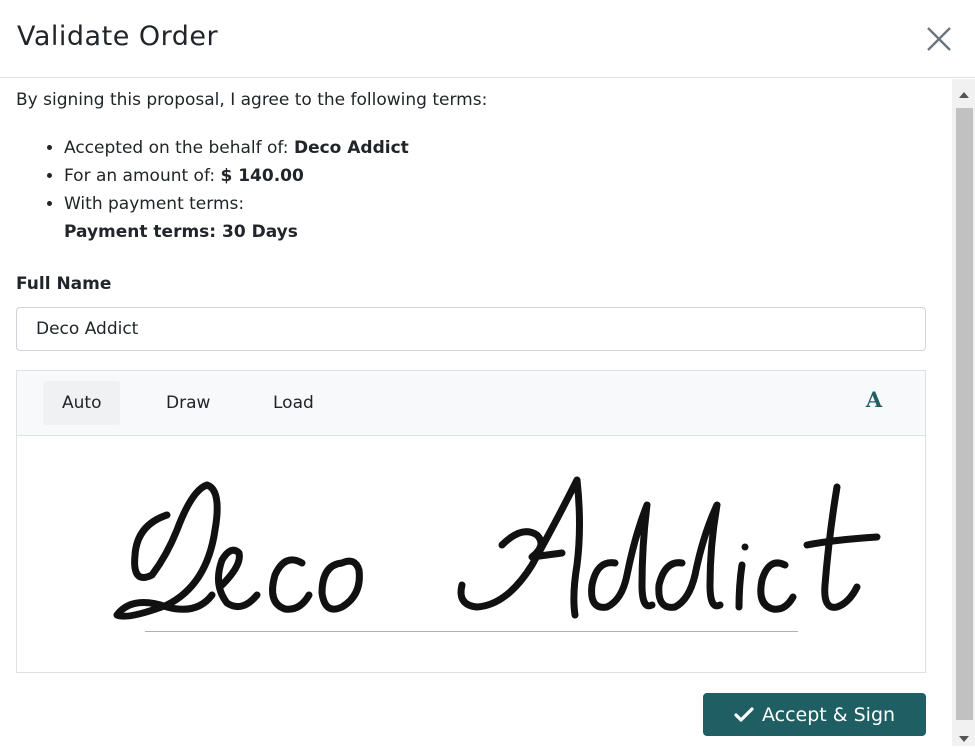 The image size is (975, 749). I want to click on vertical-scrollbar, so click(963, 412).